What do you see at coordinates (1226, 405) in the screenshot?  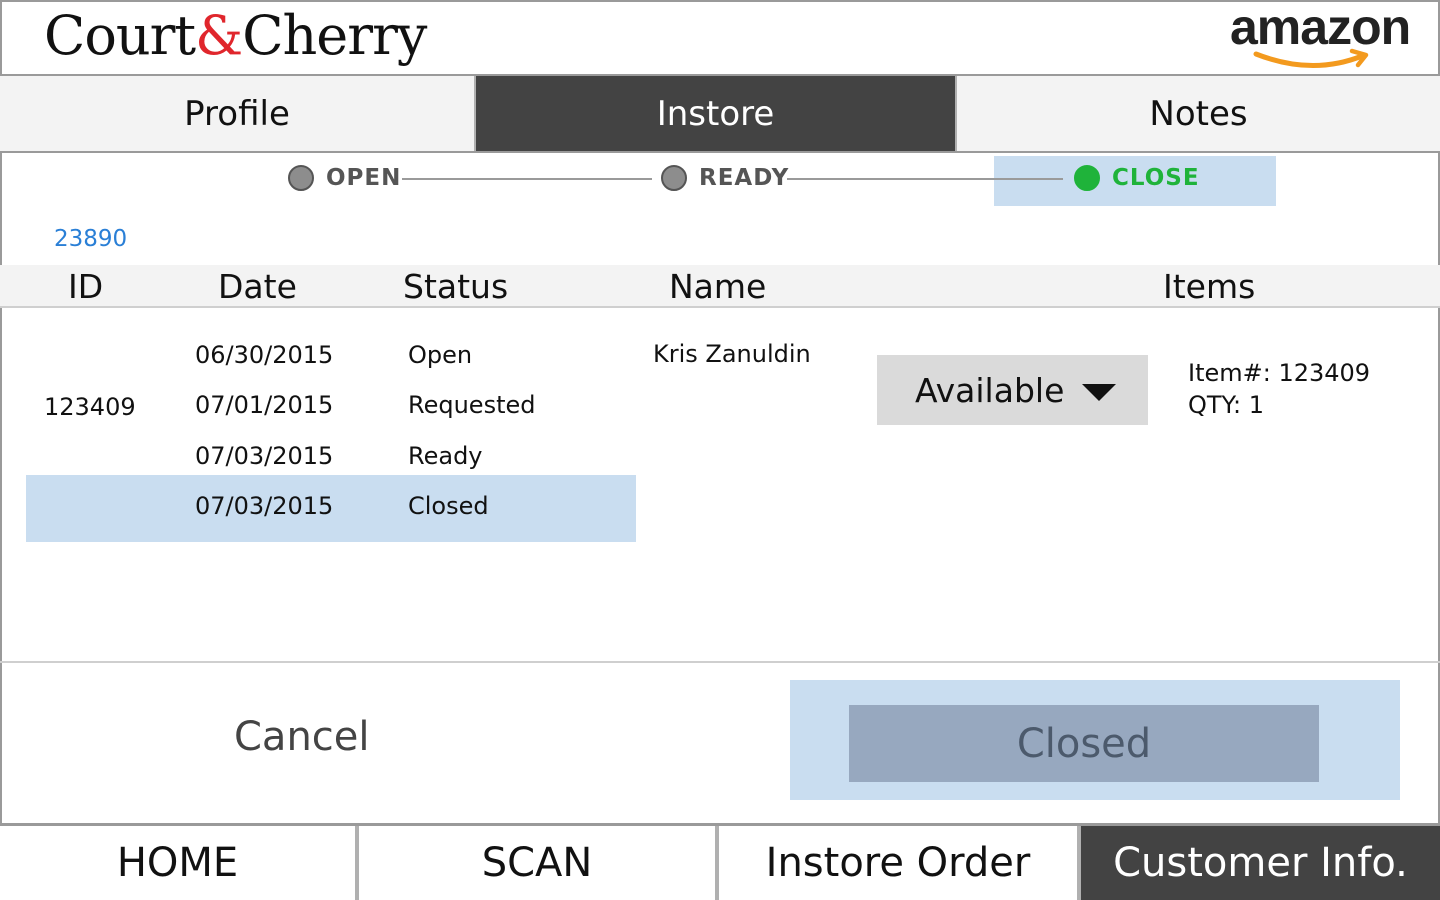 I see `item-qty: QTY: 1` at bounding box center [1226, 405].